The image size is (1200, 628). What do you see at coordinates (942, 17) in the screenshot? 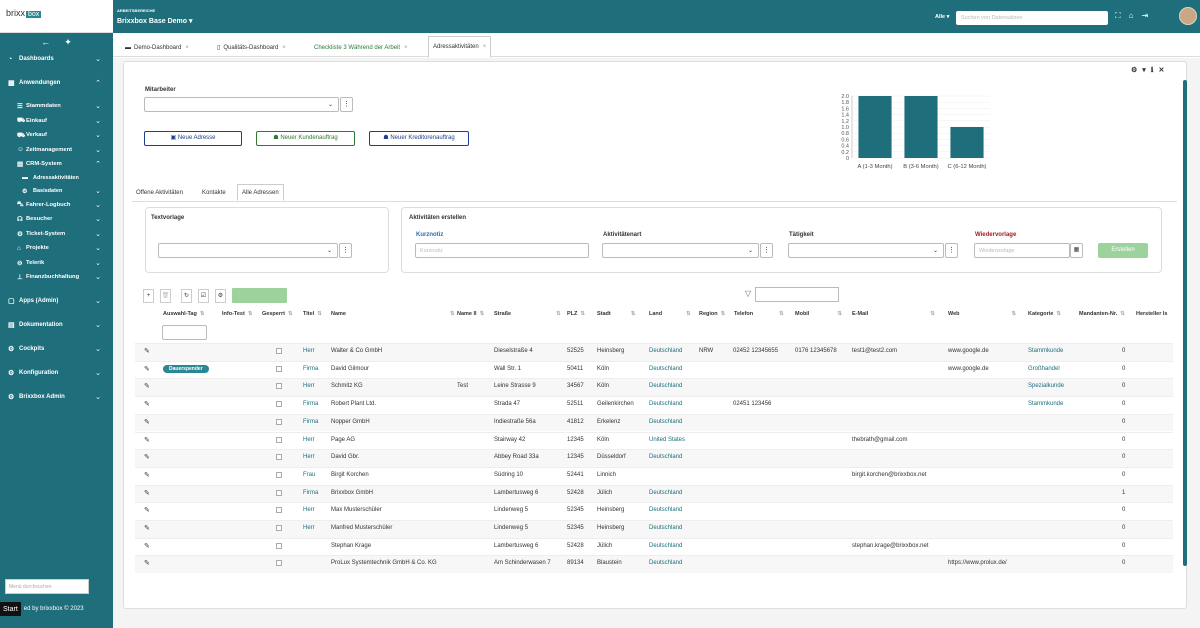
I see `search-filter-dropdown: Alle ▾` at bounding box center [942, 17].